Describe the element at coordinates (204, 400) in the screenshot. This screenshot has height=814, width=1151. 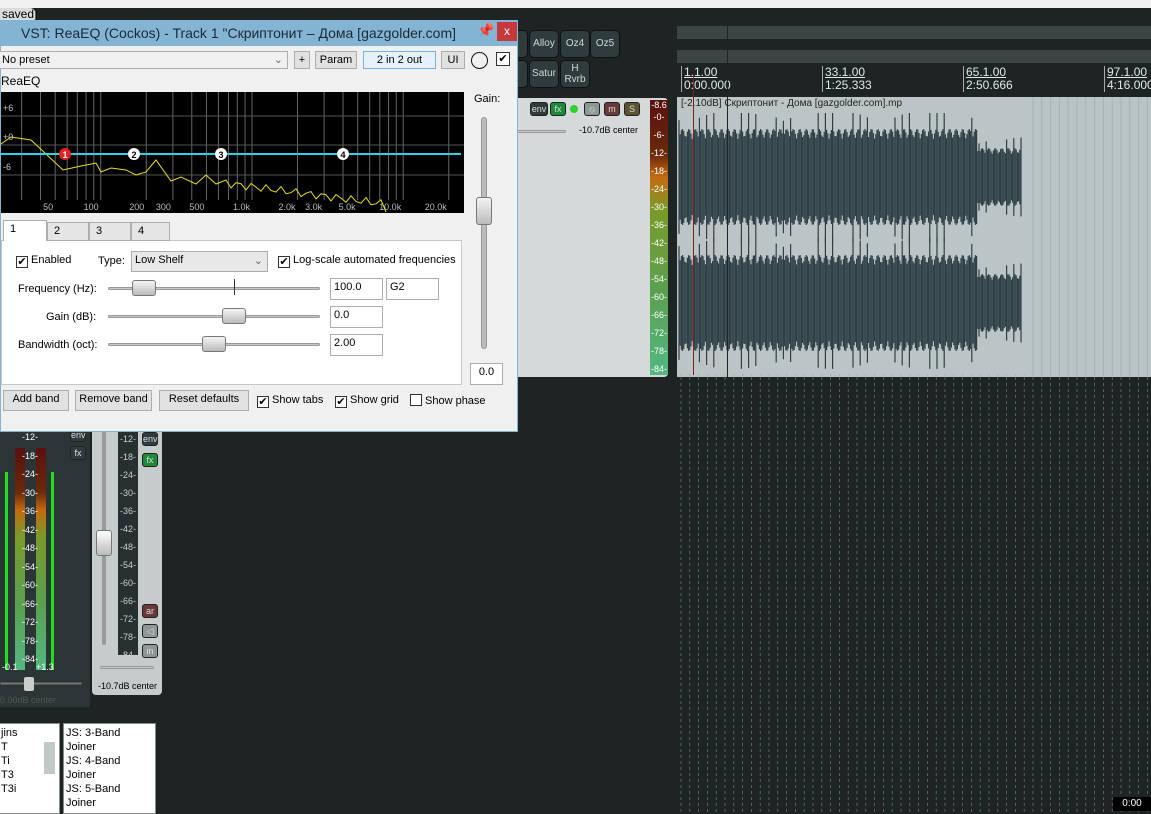
I see `reset-defaults-button: Reset defaults` at that location.